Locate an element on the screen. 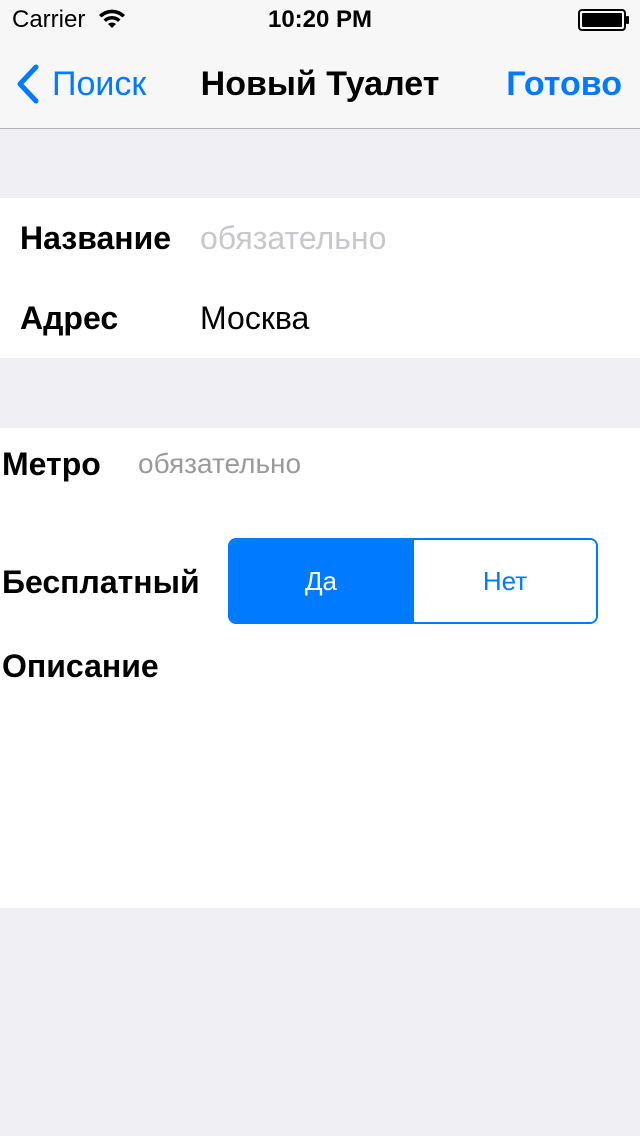  basic-info-section: Название Адрес is located at coordinates (320, 278).